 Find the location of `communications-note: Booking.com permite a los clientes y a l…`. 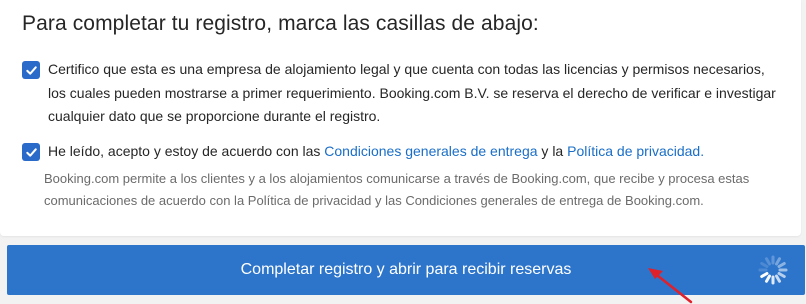

communications-note: Booking.com permite a los clientes y a l… is located at coordinates (397, 189).